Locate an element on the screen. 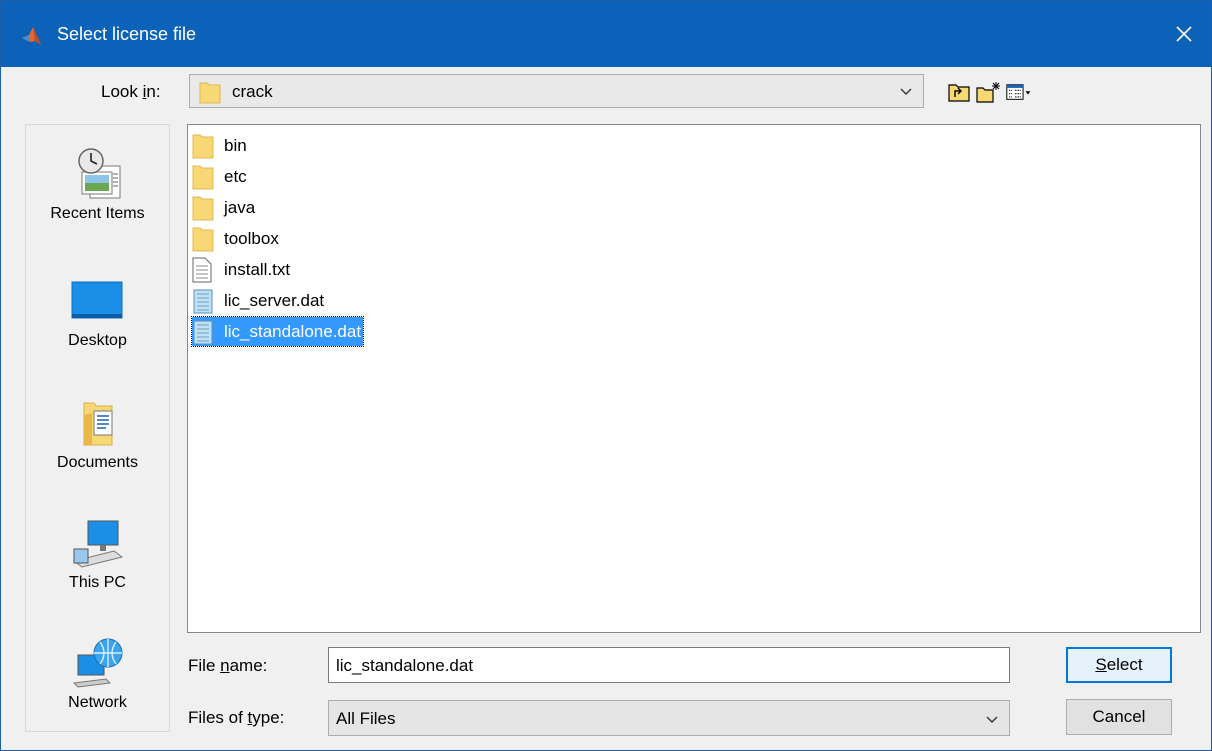  up-folder-icon is located at coordinates (959, 93).